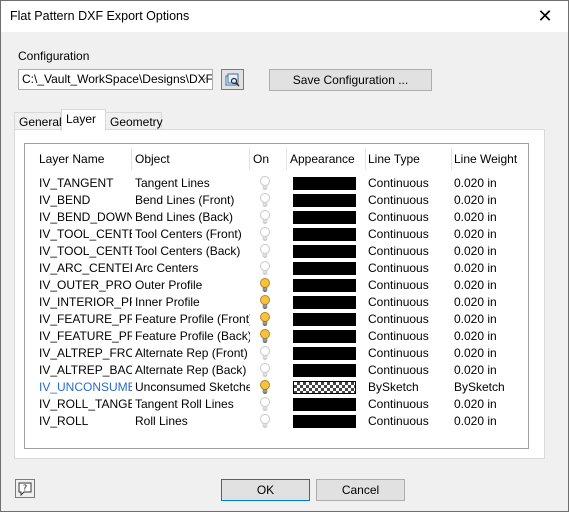 The width and height of the screenshot is (569, 512). What do you see at coordinates (84, 370) in the screenshot?
I see `layer-name-cell: IV_ALTREP_BACK` at bounding box center [84, 370].